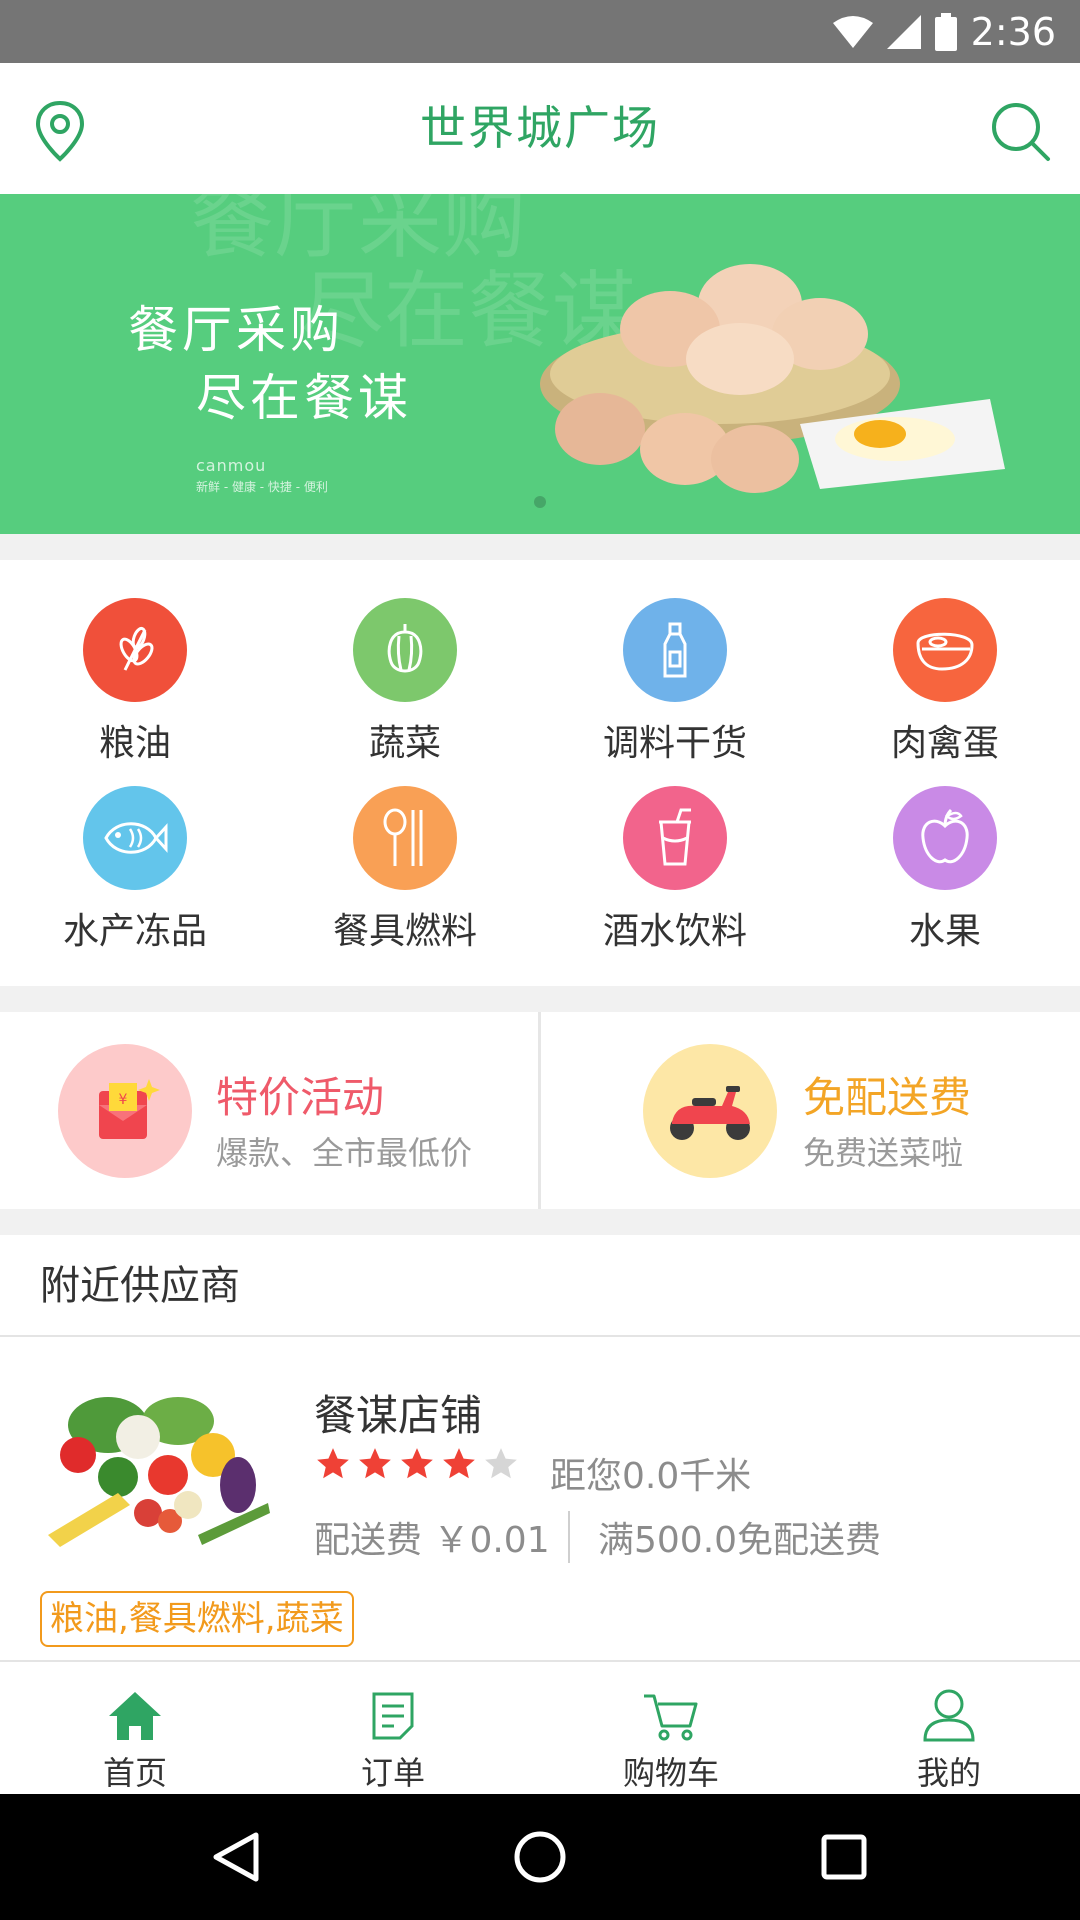 This screenshot has height=1920, width=1080. Describe the element at coordinates (134, 931) in the screenshot. I see `category-label: 水产冻品` at that location.